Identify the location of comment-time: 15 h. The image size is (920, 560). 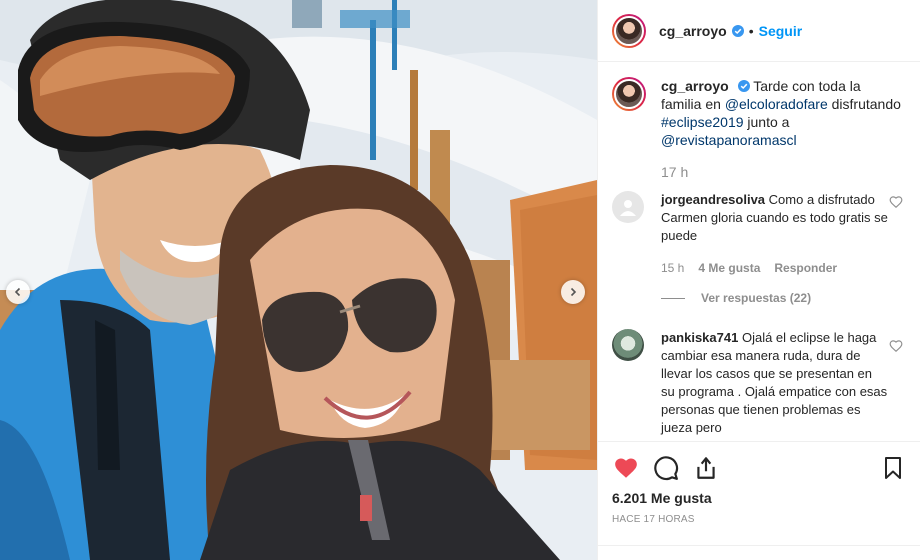
(672, 268).